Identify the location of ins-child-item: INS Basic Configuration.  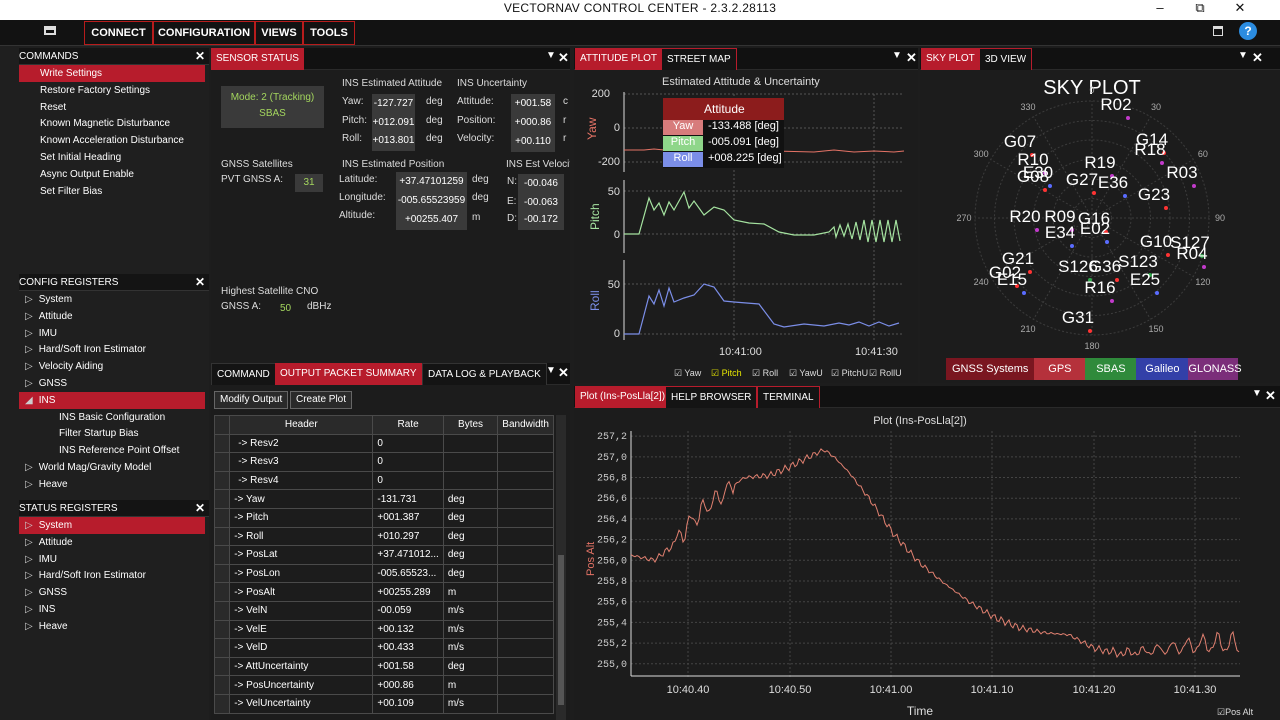
(112, 417).